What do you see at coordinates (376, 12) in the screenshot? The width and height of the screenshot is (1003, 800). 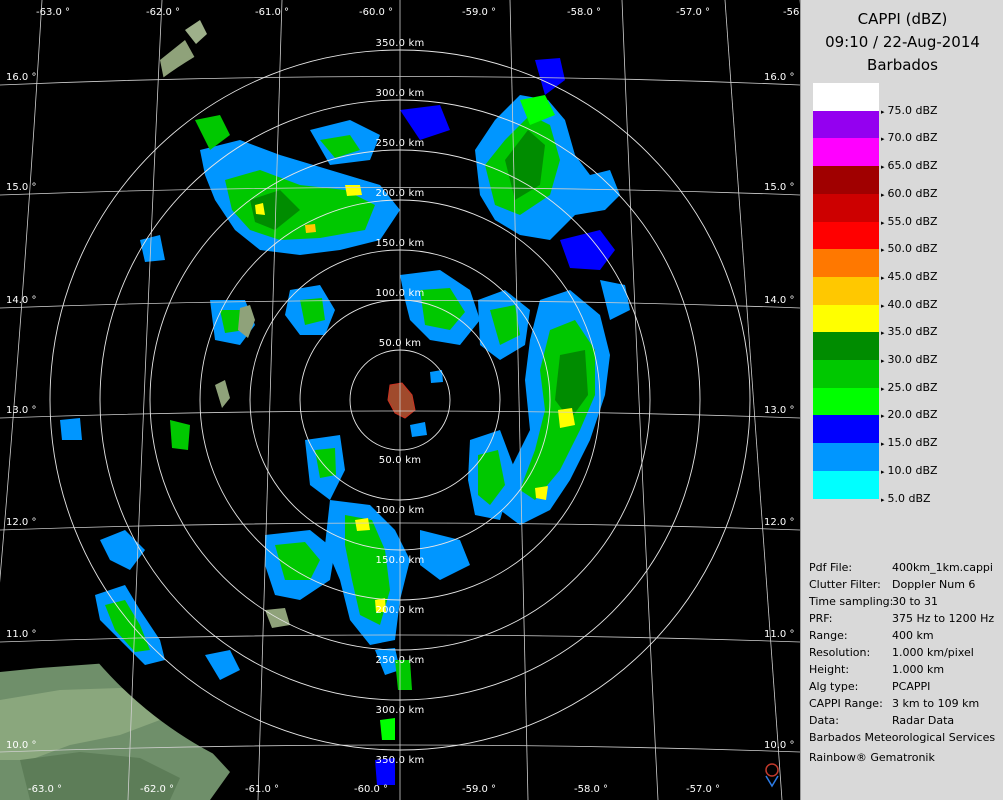 I see `lon-label-top: -60.0 °` at bounding box center [376, 12].